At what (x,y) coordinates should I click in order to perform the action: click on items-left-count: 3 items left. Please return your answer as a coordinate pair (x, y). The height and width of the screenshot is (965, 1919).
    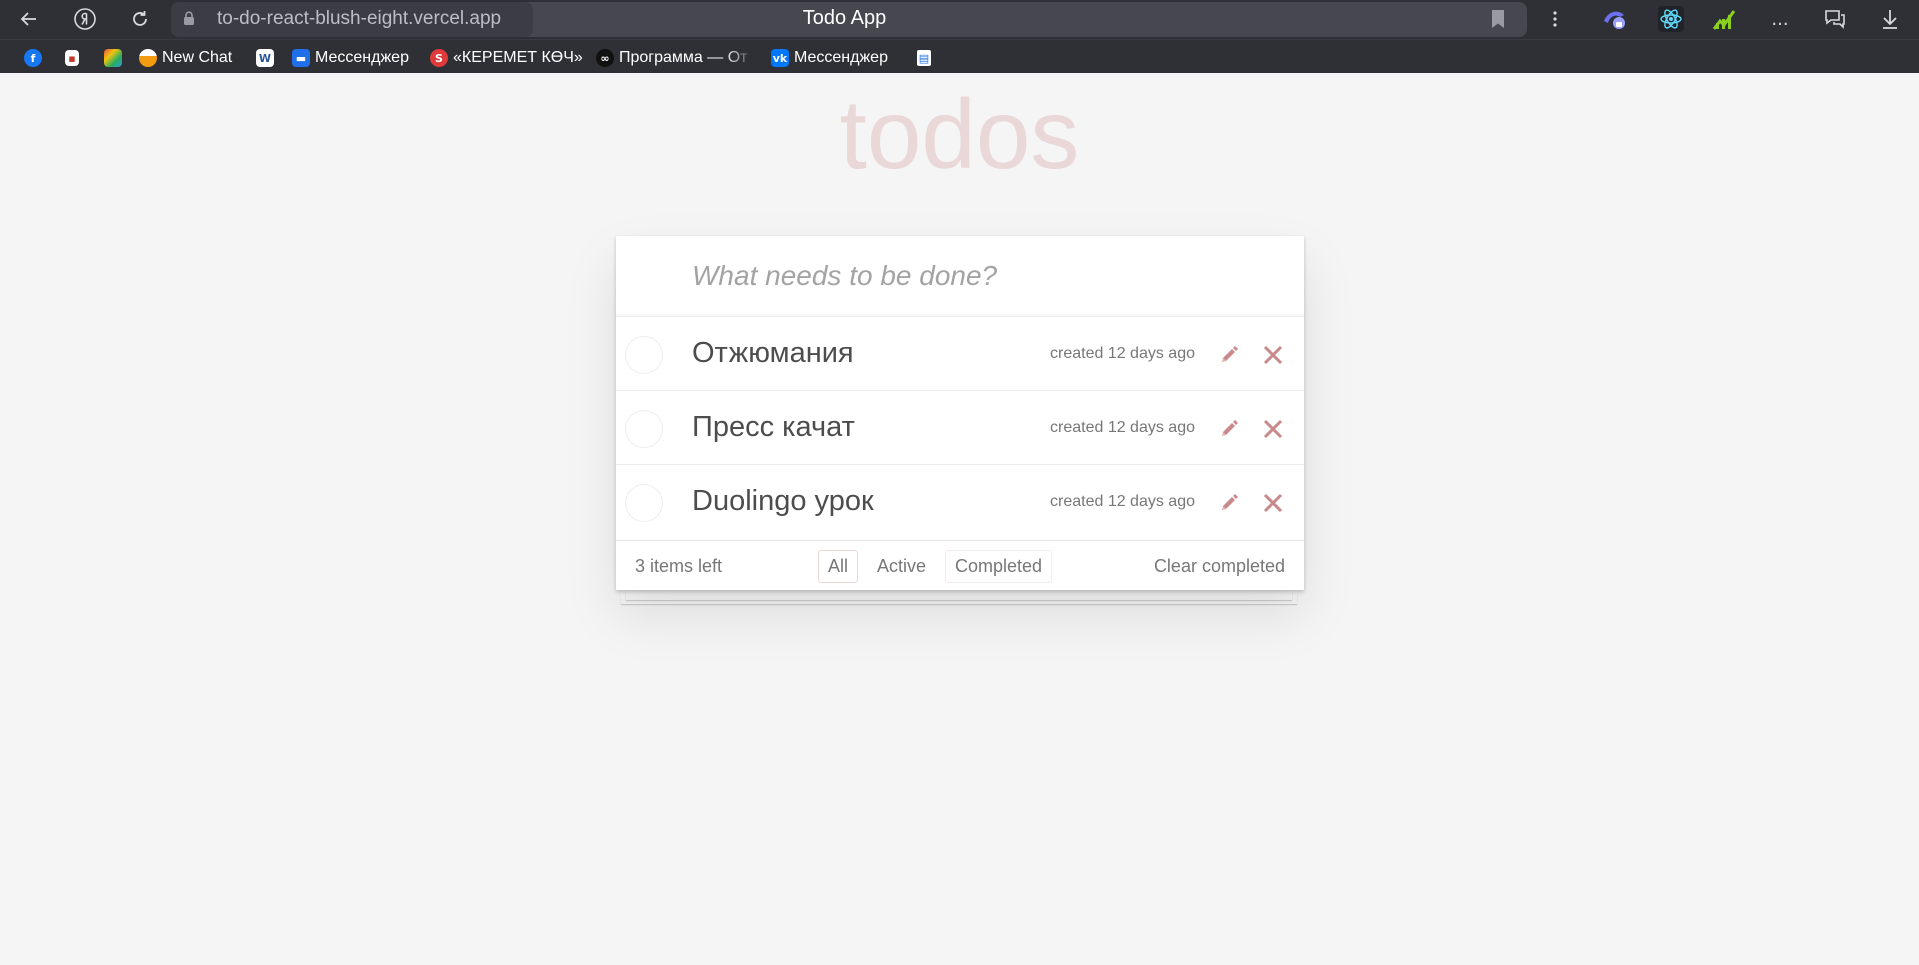
    Looking at the image, I should click on (679, 566).